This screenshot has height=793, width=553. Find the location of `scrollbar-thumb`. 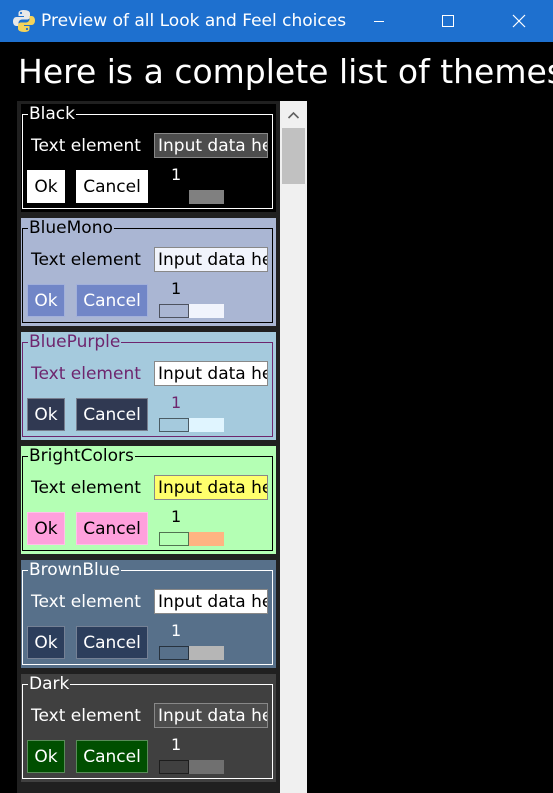

scrollbar-thumb is located at coordinates (293, 156).